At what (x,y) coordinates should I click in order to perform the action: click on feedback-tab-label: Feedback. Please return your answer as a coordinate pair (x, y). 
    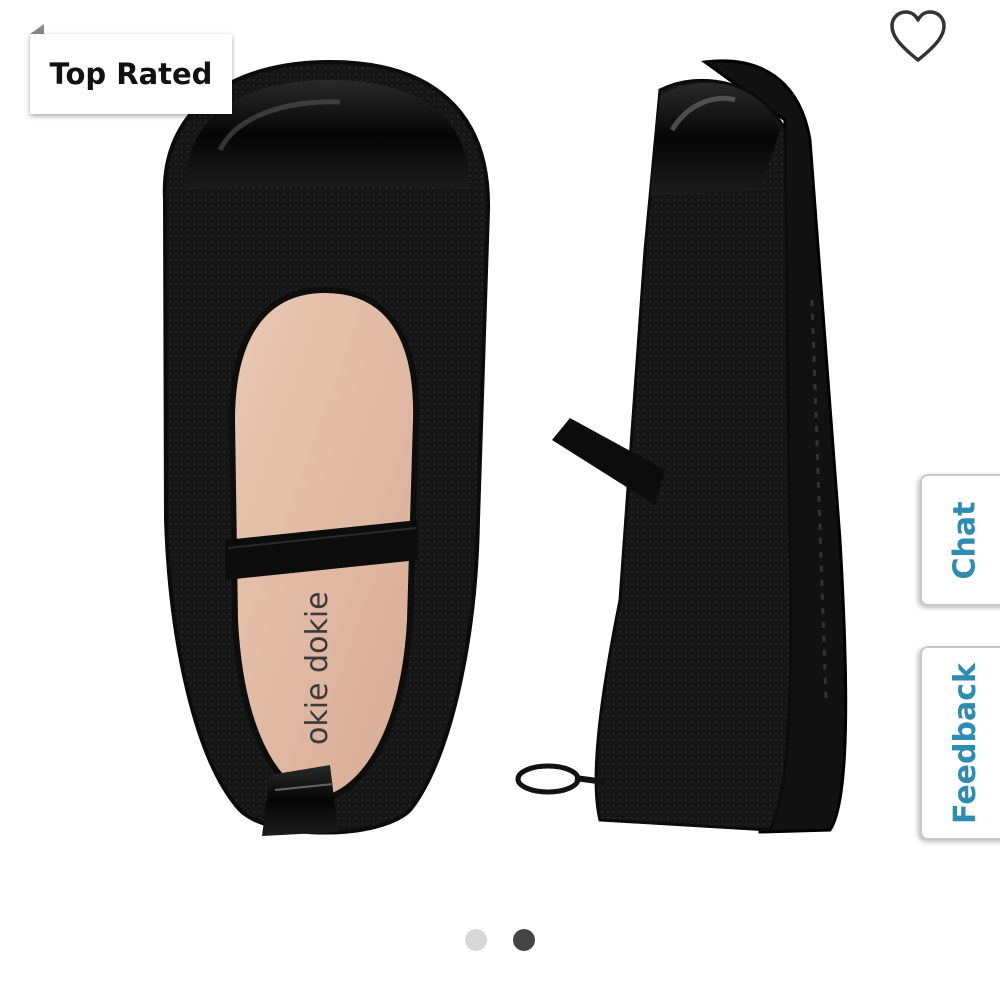
    Looking at the image, I should click on (965, 743).